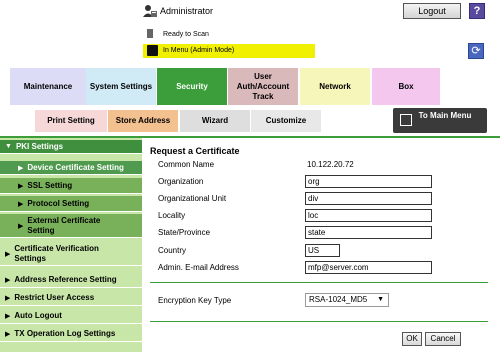 The height and width of the screenshot is (352, 500). Describe the element at coordinates (443, 339) in the screenshot. I see `cancel-button: Cancel` at that location.